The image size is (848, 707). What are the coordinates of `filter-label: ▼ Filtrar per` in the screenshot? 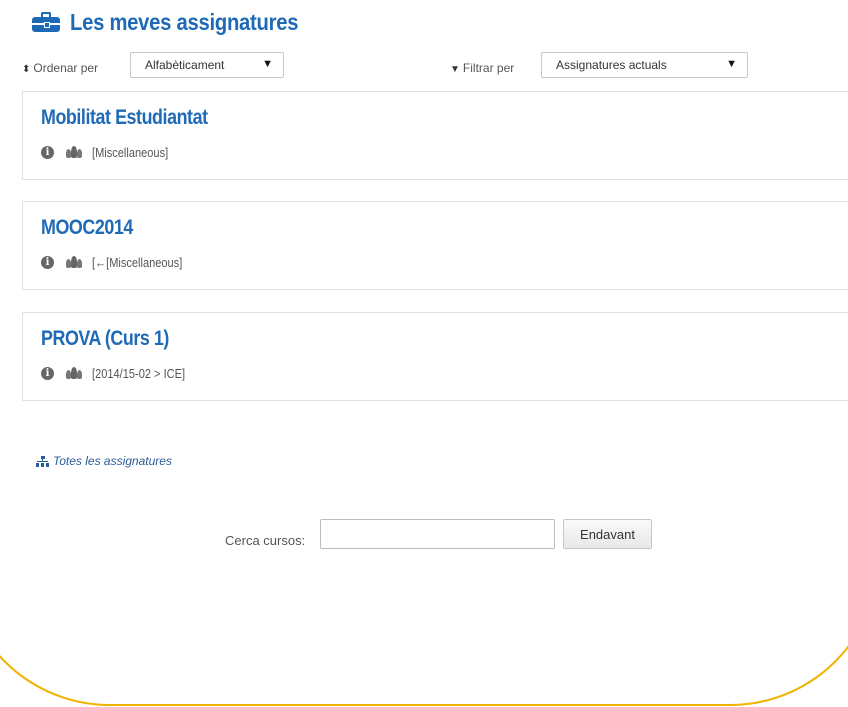 It's located at (482, 68).